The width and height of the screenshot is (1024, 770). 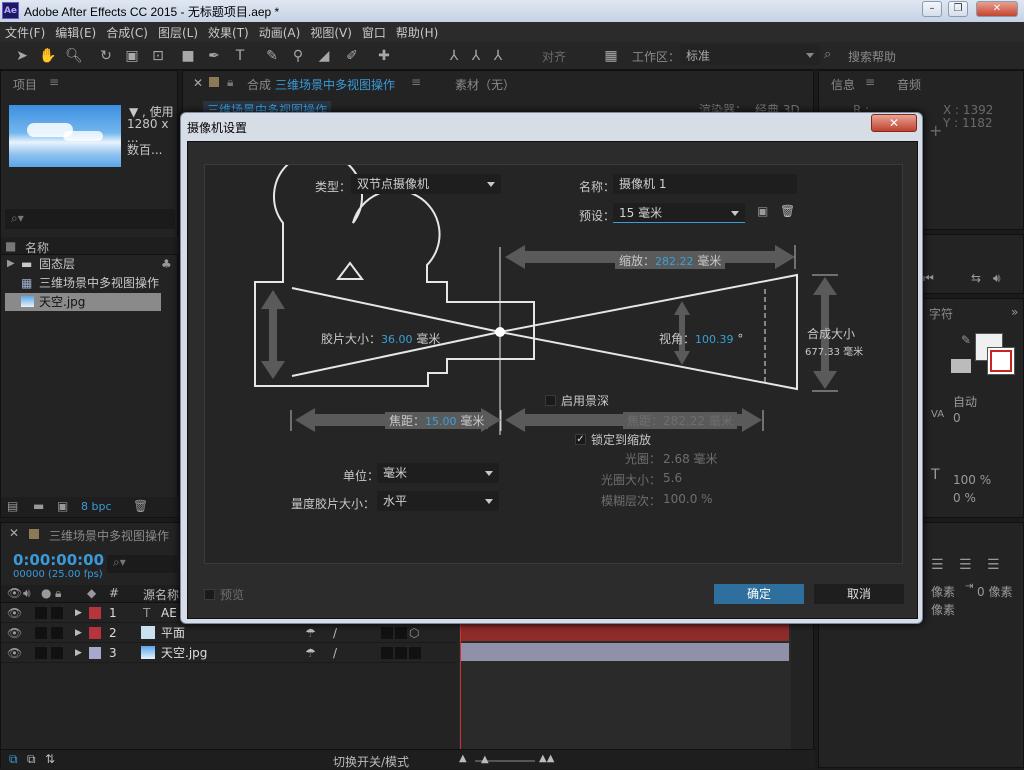 What do you see at coordinates (127, 31) in the screenshot?
I see `menu-composition: 合成(C)` at bounding box center [127, 31].